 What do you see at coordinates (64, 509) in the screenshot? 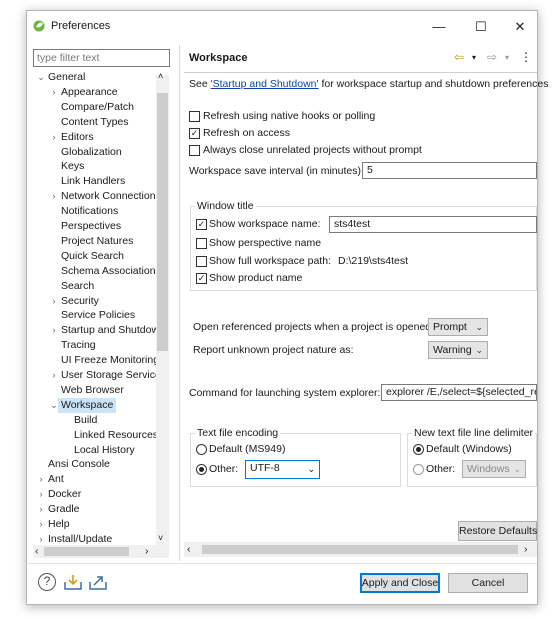
I see `tree-item-gradle: Gradle` at bounding box center [64, 509].